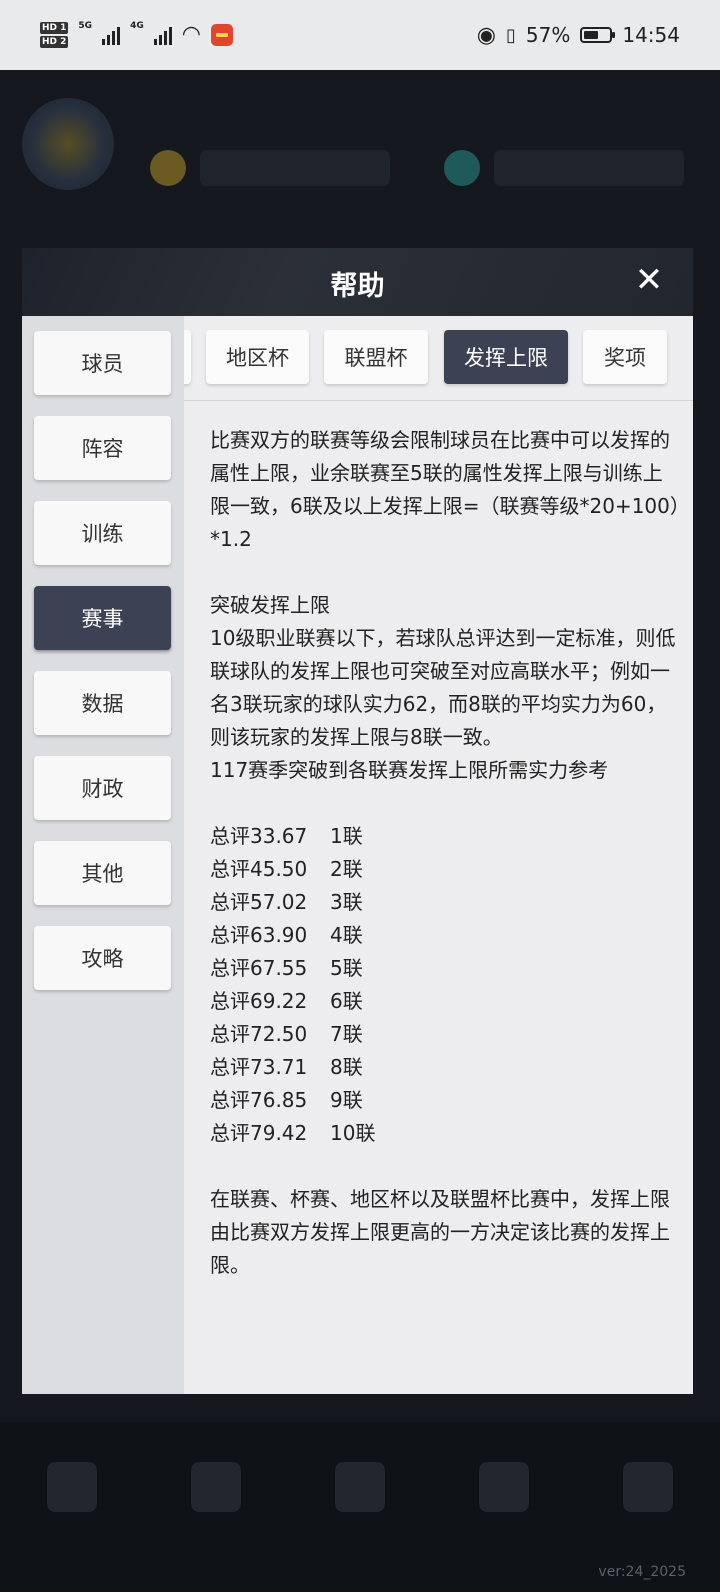 The image size is (720, 1592). Describe the element at coordinates (54, 28) in the screenshot. I see `hd1-badge: HD 1` at that location.